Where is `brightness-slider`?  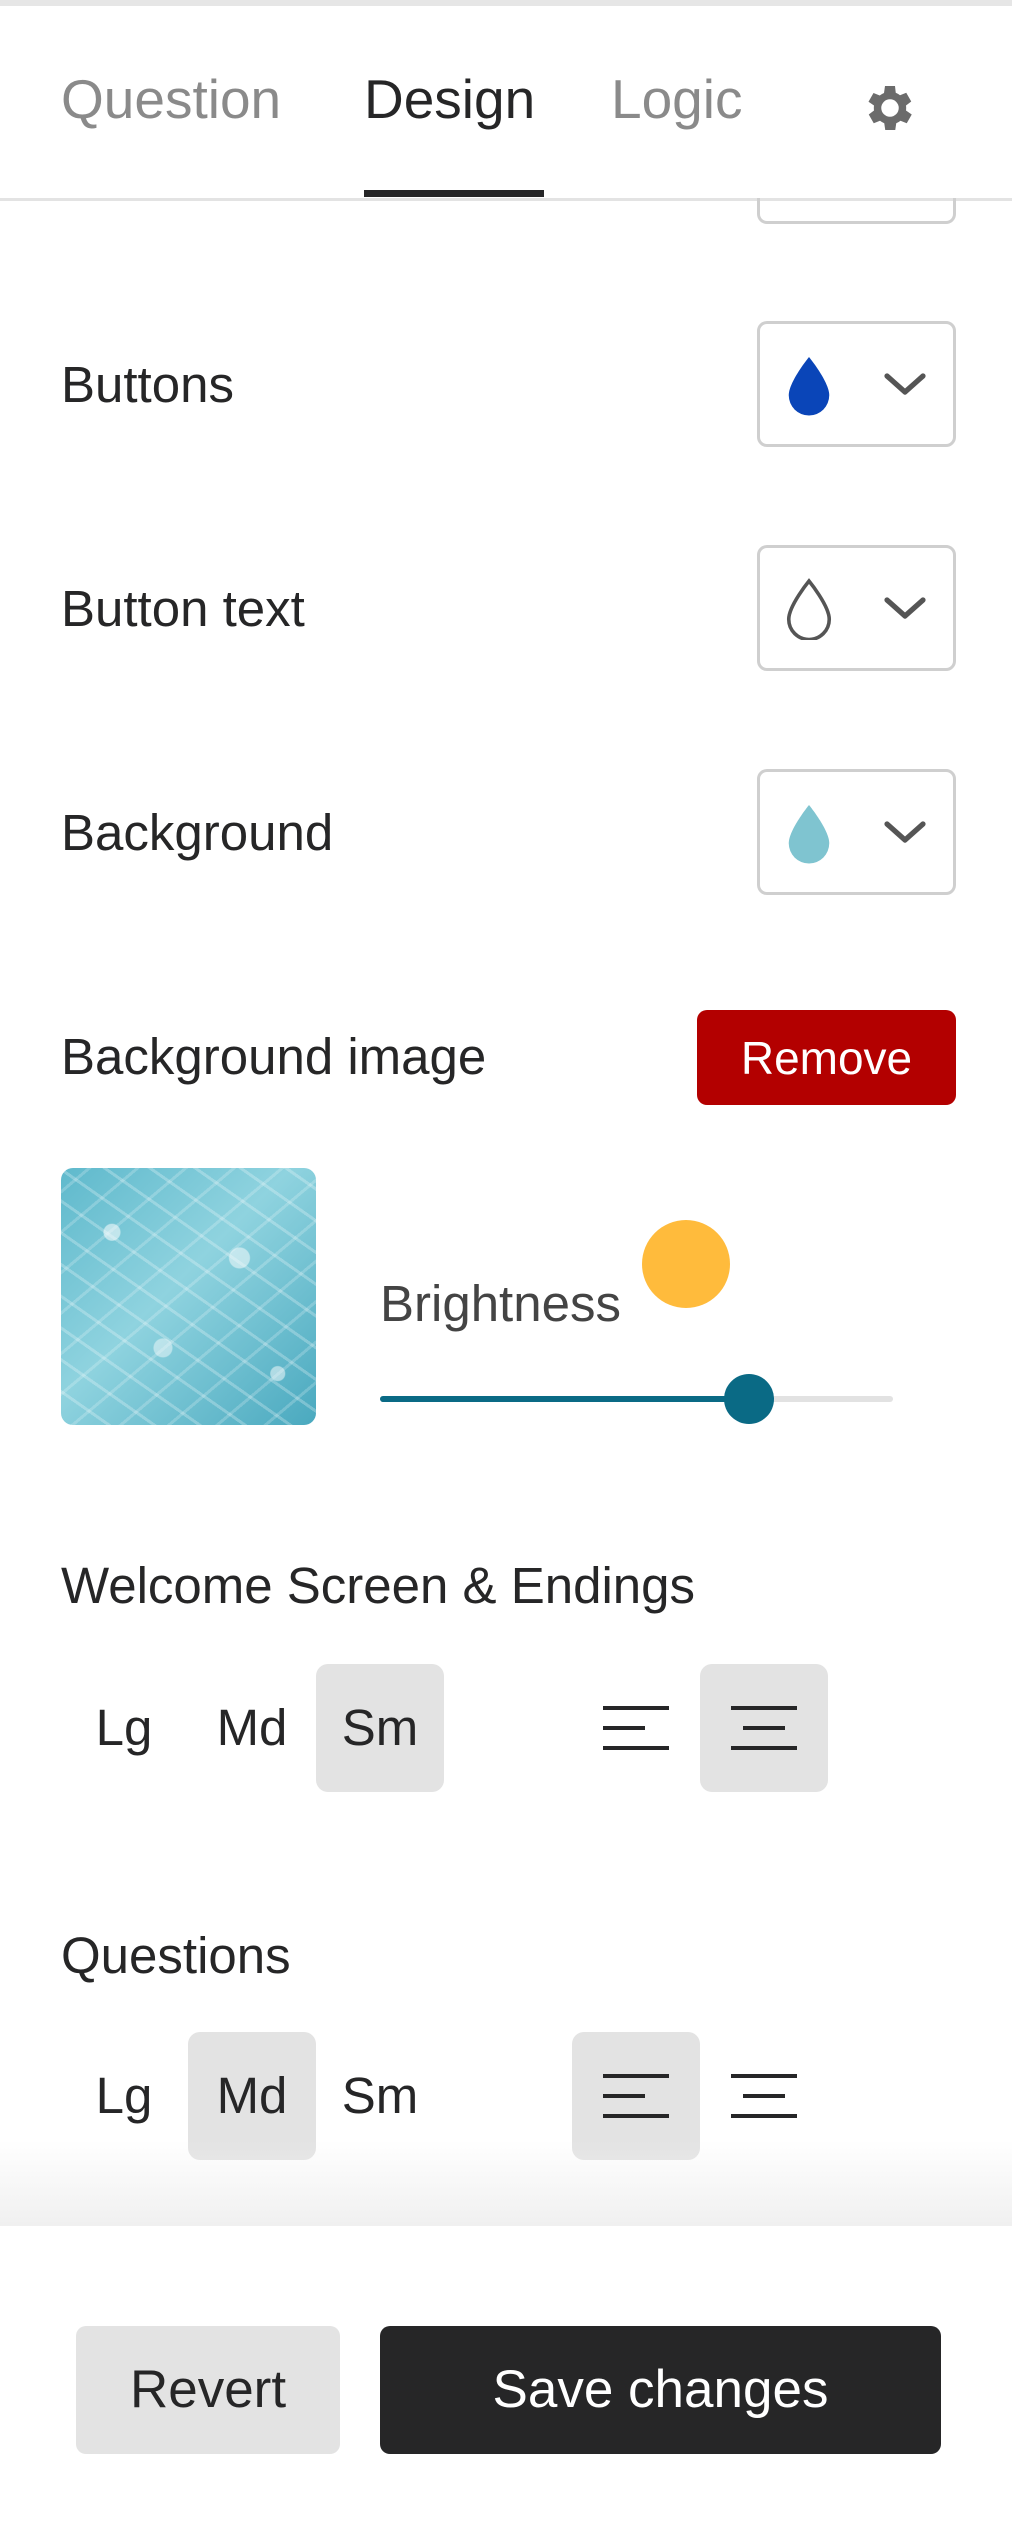 brightness-slider is located at coordinates (636, 1399).